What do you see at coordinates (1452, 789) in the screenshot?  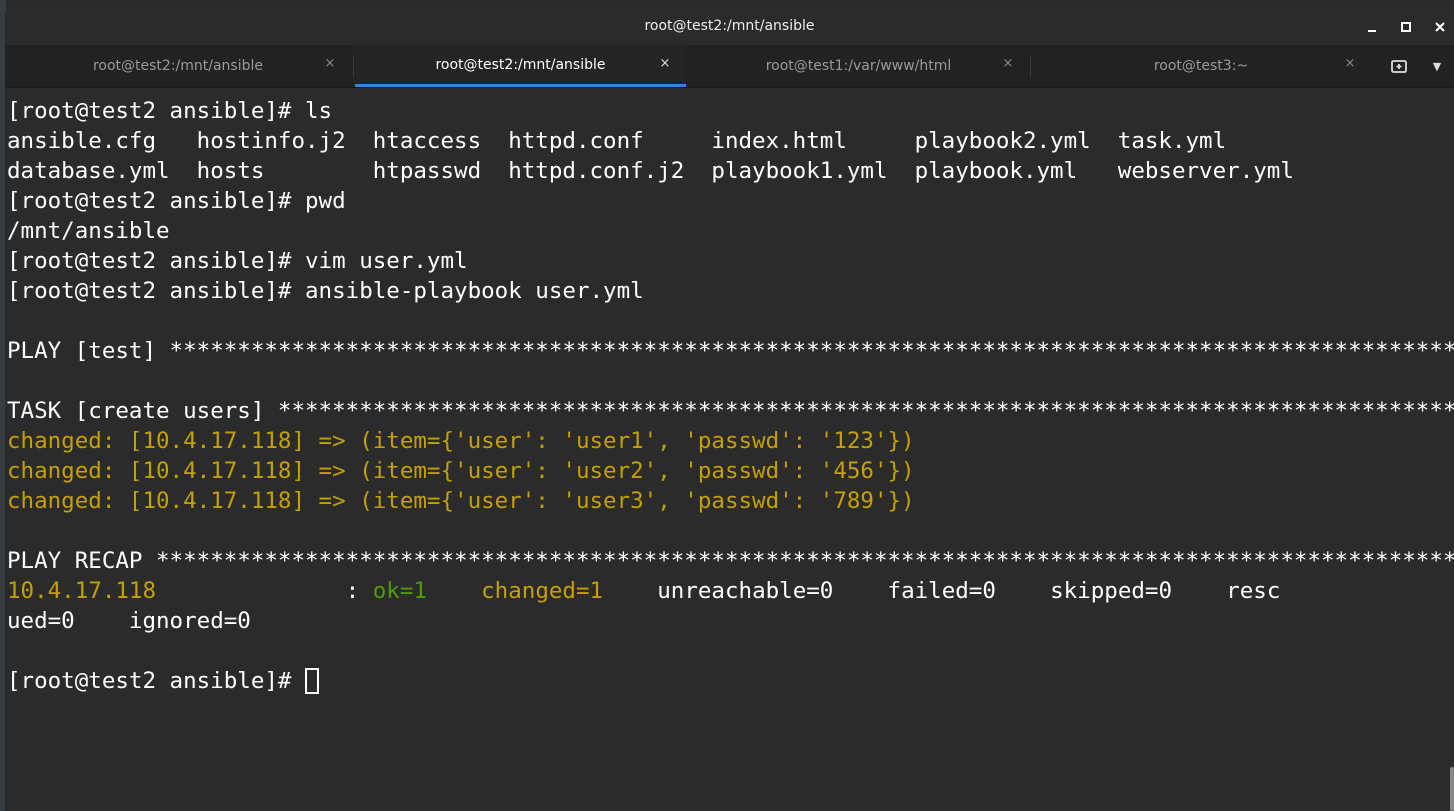 I see `scrollbar` at bounding box center [1452, 789].